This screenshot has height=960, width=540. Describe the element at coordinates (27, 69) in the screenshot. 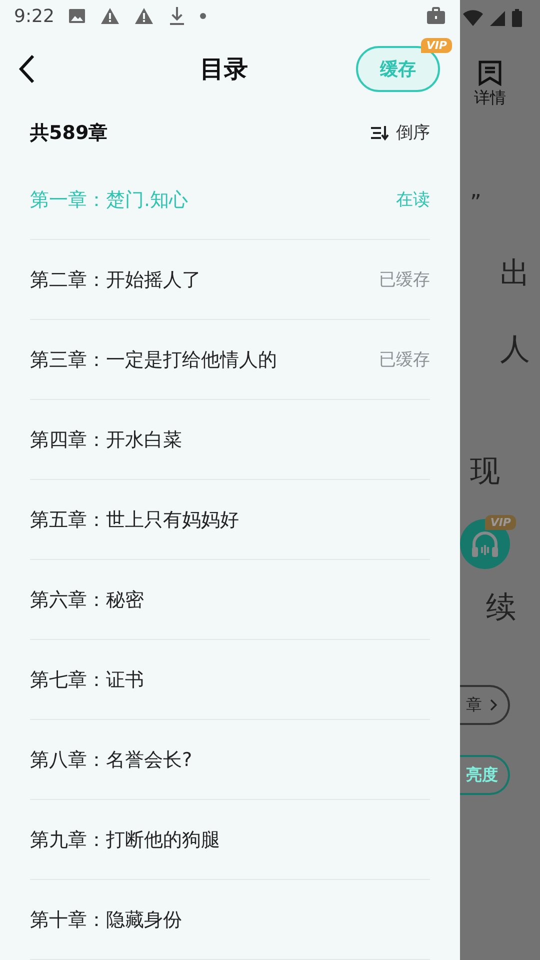

I see `back-icon` at that location.